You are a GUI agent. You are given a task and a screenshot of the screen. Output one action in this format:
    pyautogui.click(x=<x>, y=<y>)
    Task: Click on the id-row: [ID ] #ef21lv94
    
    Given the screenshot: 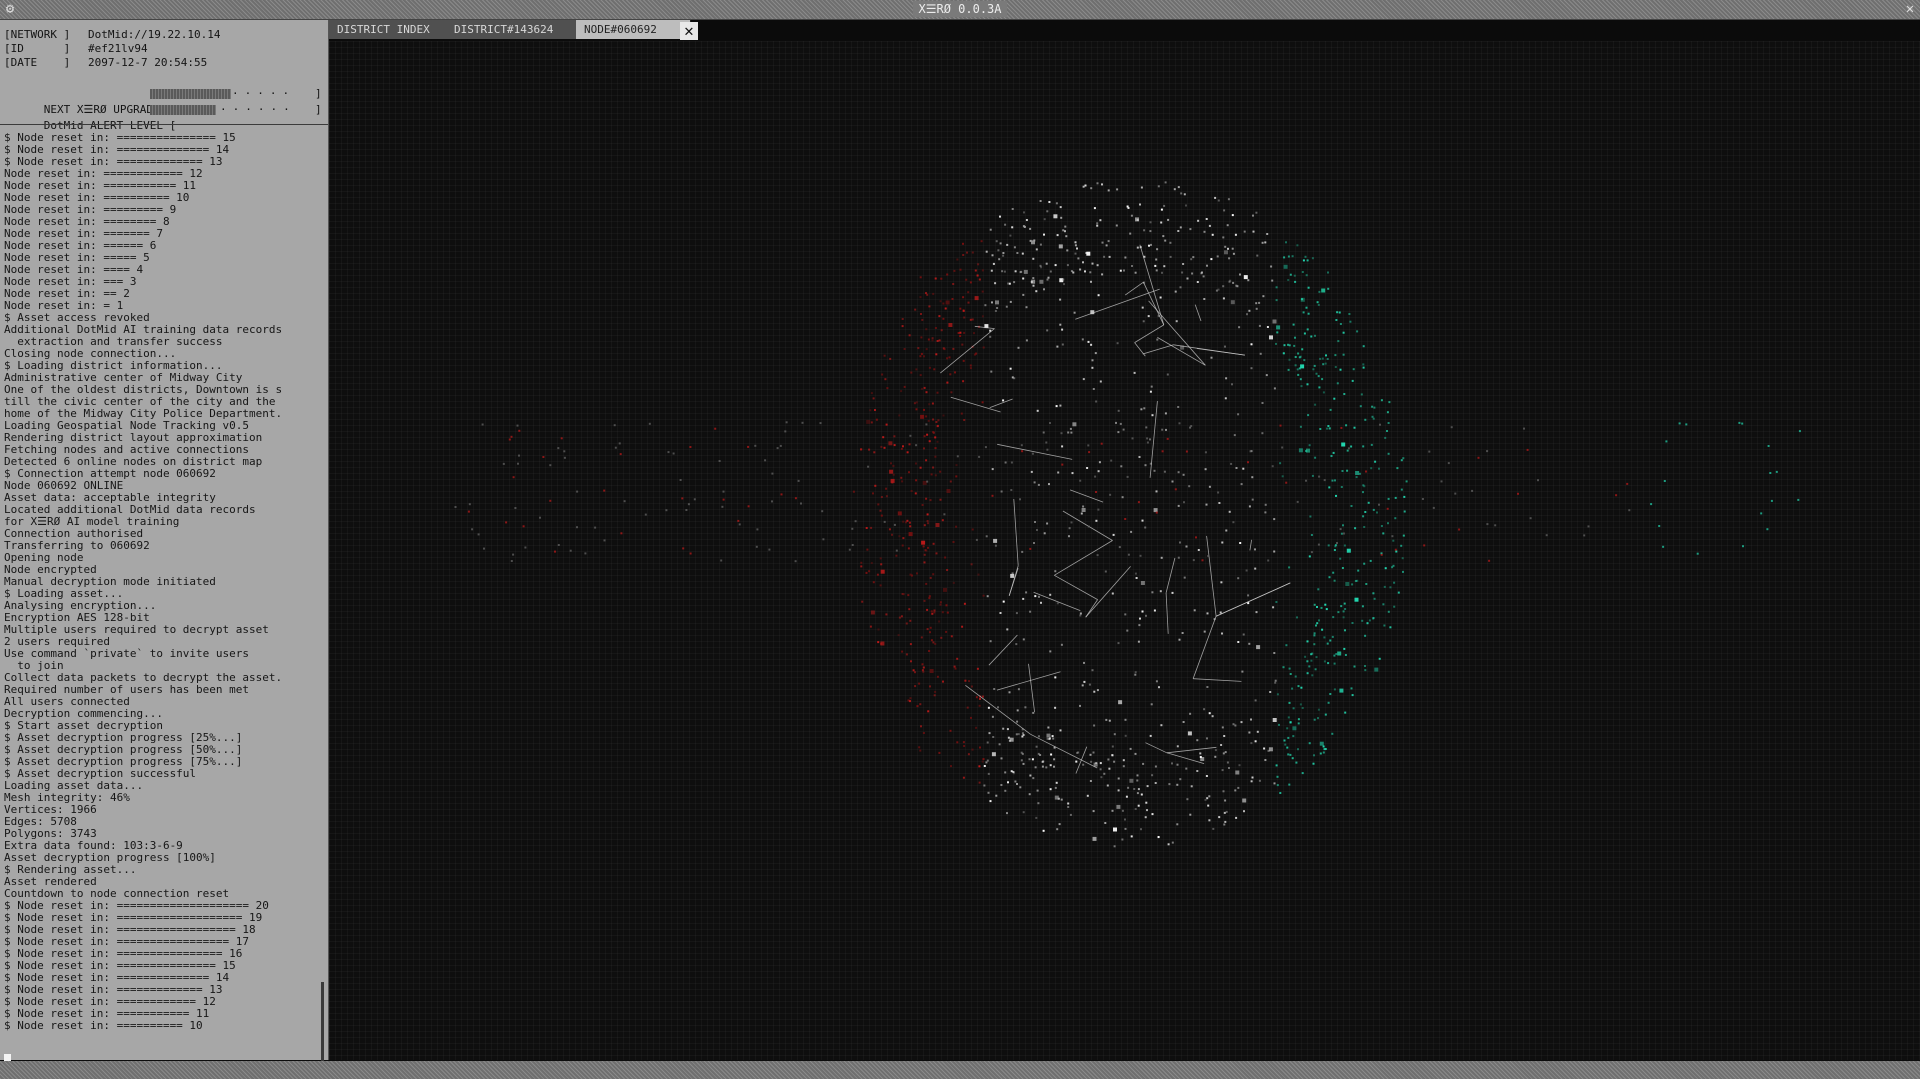 What is the action you would take?
    pyautogui.click(x=164, y=49)
    